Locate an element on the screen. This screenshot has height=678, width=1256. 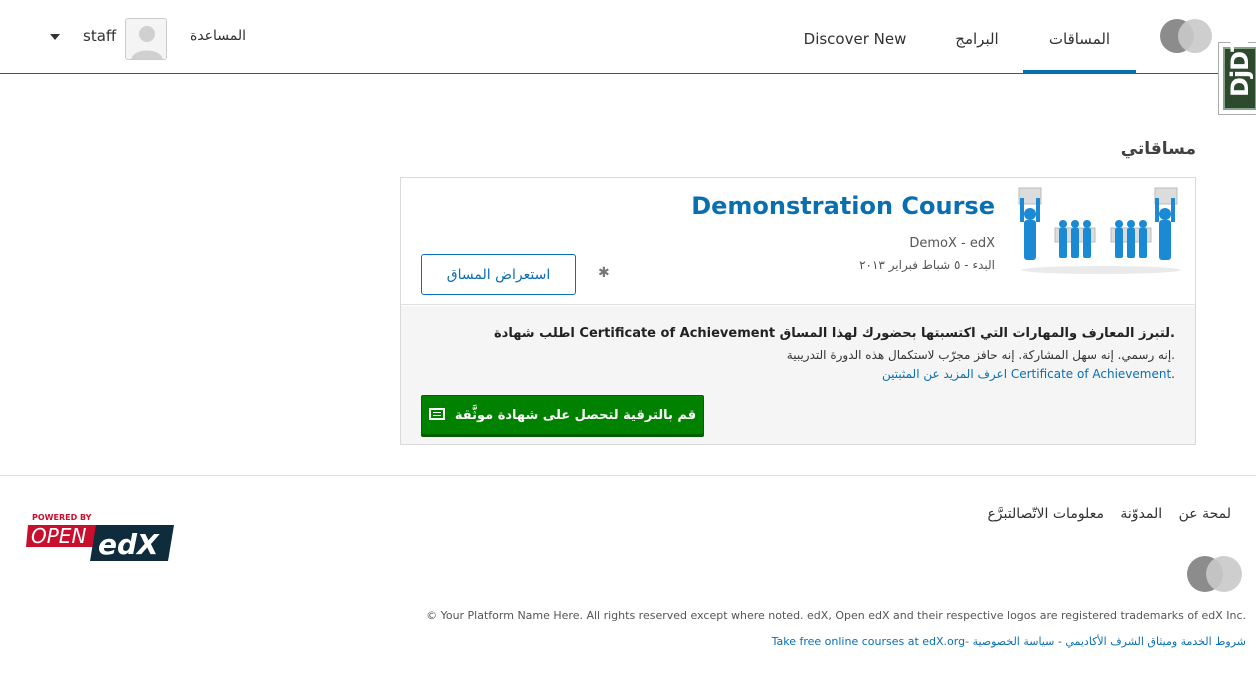
avatar-placeholder-icon is located at coordinates (147, 42).